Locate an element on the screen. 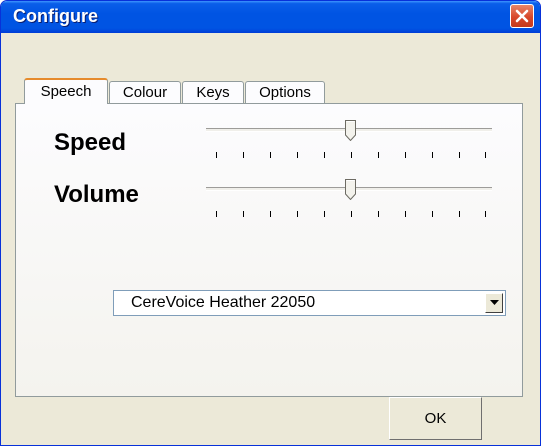 This screenshot has height=446, width=541. speed-label: Speed is located at coordinates (90, 142).